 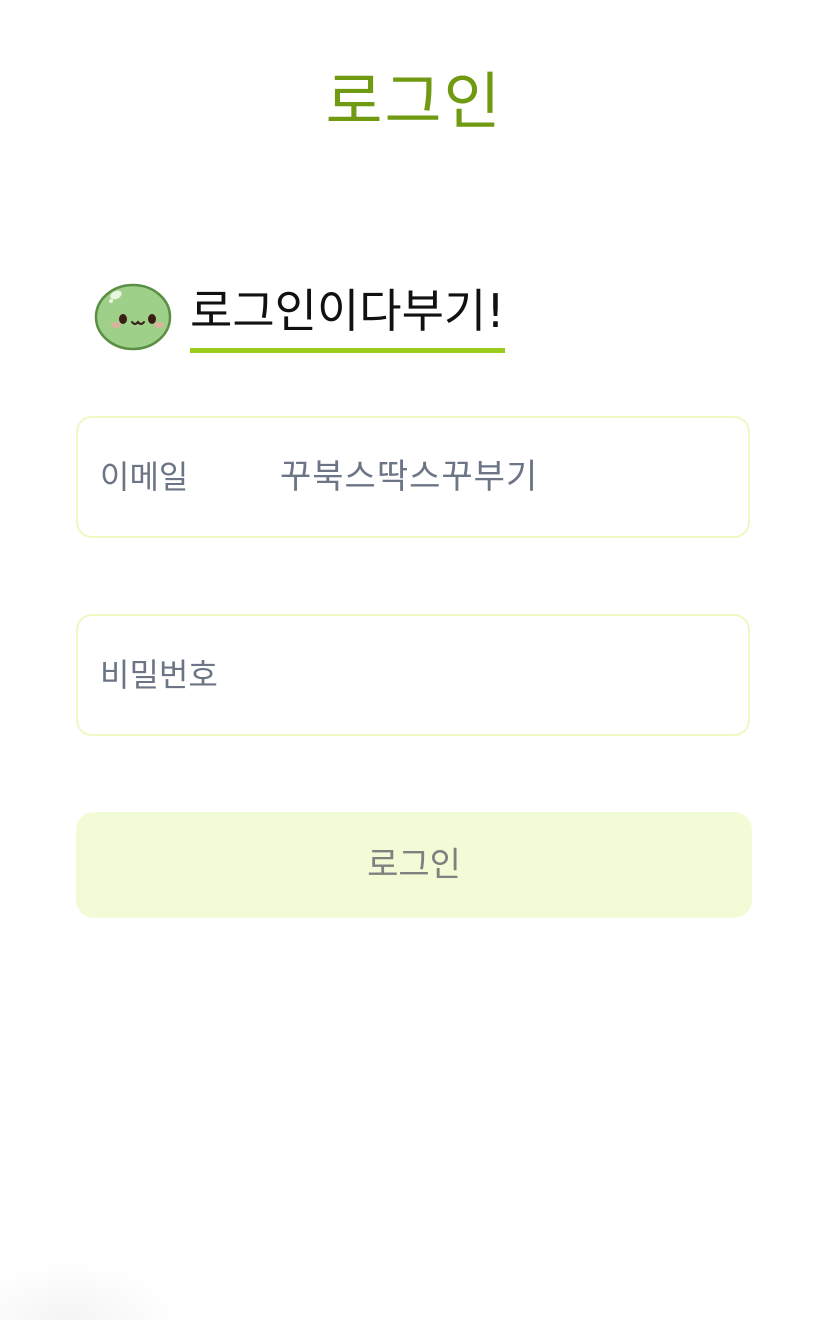 I want to click on login-button: 로그인, so click(x=414, y=865).